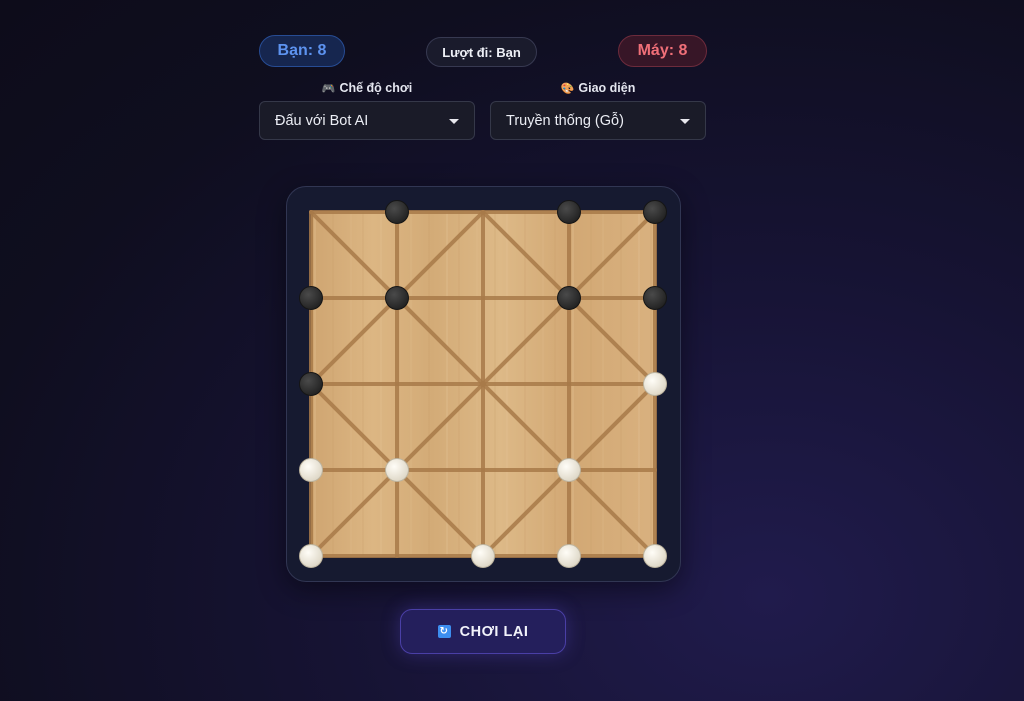  Describe the element at coordinates (481, 52) in the screenshot. I see `turn-indicator: Lượt đi: Bạn` at that location.